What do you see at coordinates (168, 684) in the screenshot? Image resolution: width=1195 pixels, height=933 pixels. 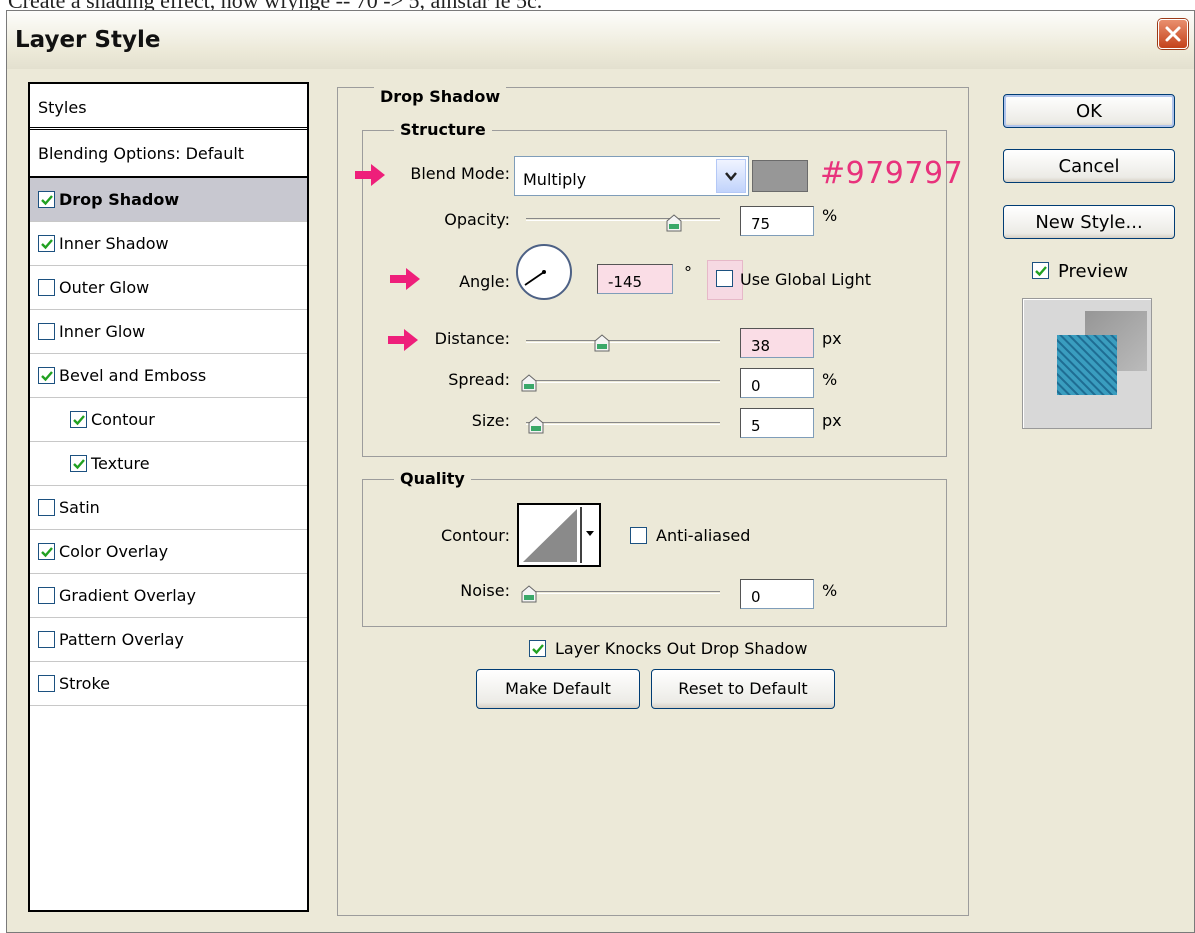 I see `style-item-stroke: Stroke` at bounding box center [168, 684].